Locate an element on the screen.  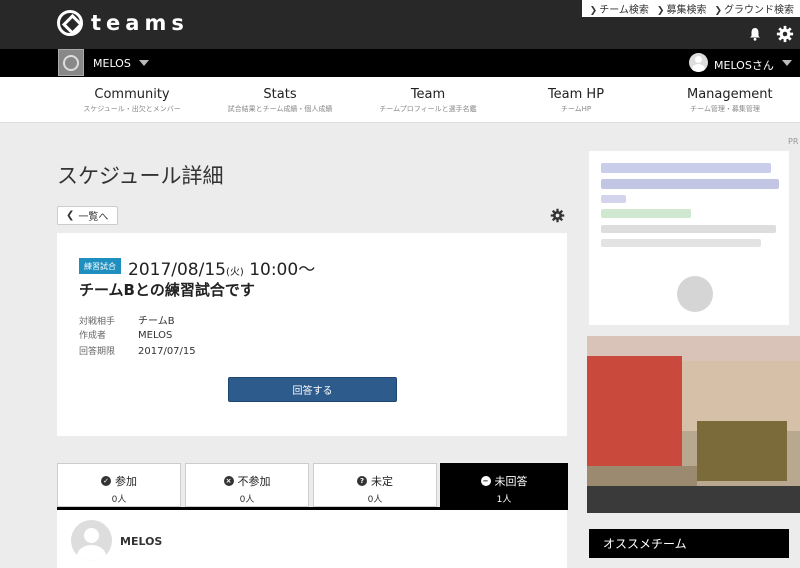
answer-button: 回答する is located at coordinates (312, 389).